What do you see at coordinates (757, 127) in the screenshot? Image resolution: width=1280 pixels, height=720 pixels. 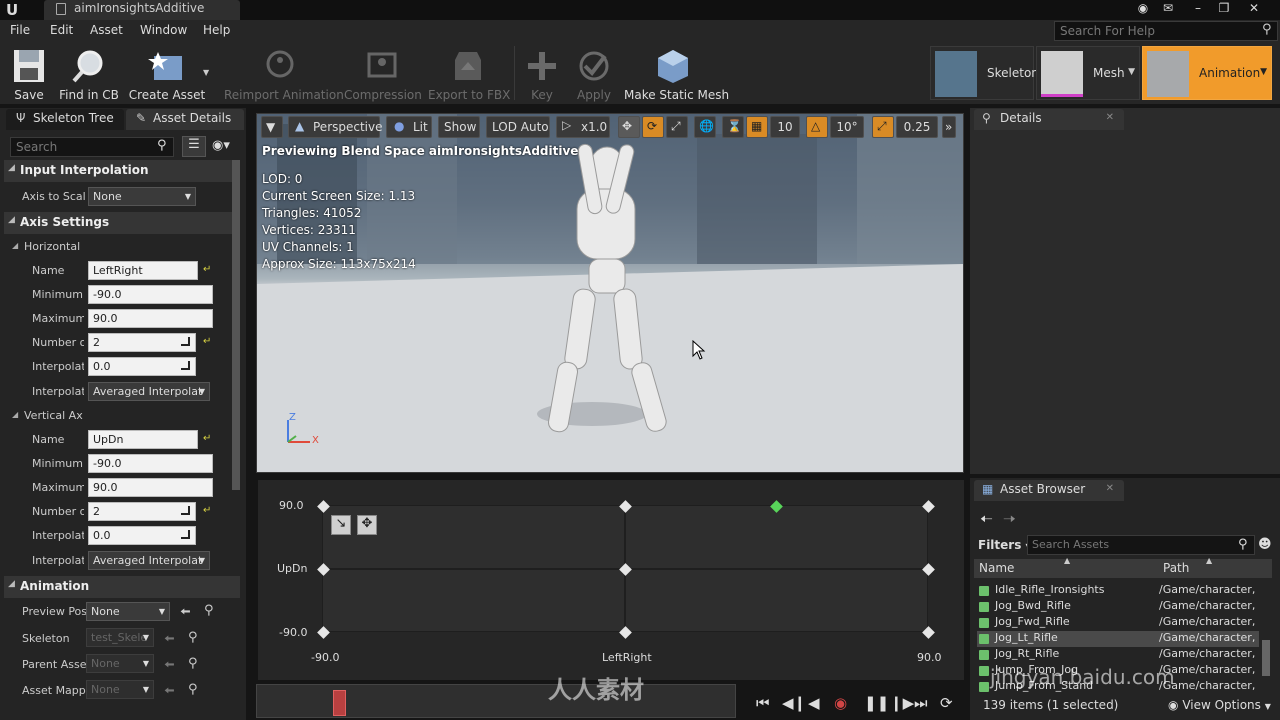 I see `grid-snap-icon: ▦` at bounding box center [757, 127].